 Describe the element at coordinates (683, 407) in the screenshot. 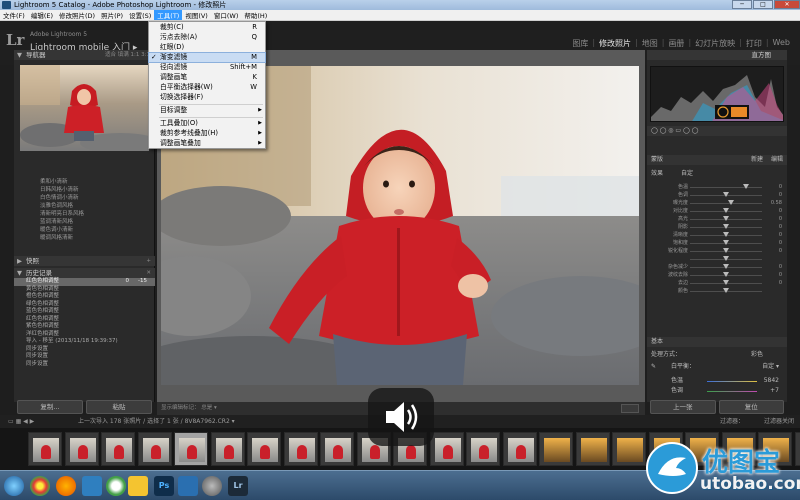

I see `previous-button: 上一张` at that location.